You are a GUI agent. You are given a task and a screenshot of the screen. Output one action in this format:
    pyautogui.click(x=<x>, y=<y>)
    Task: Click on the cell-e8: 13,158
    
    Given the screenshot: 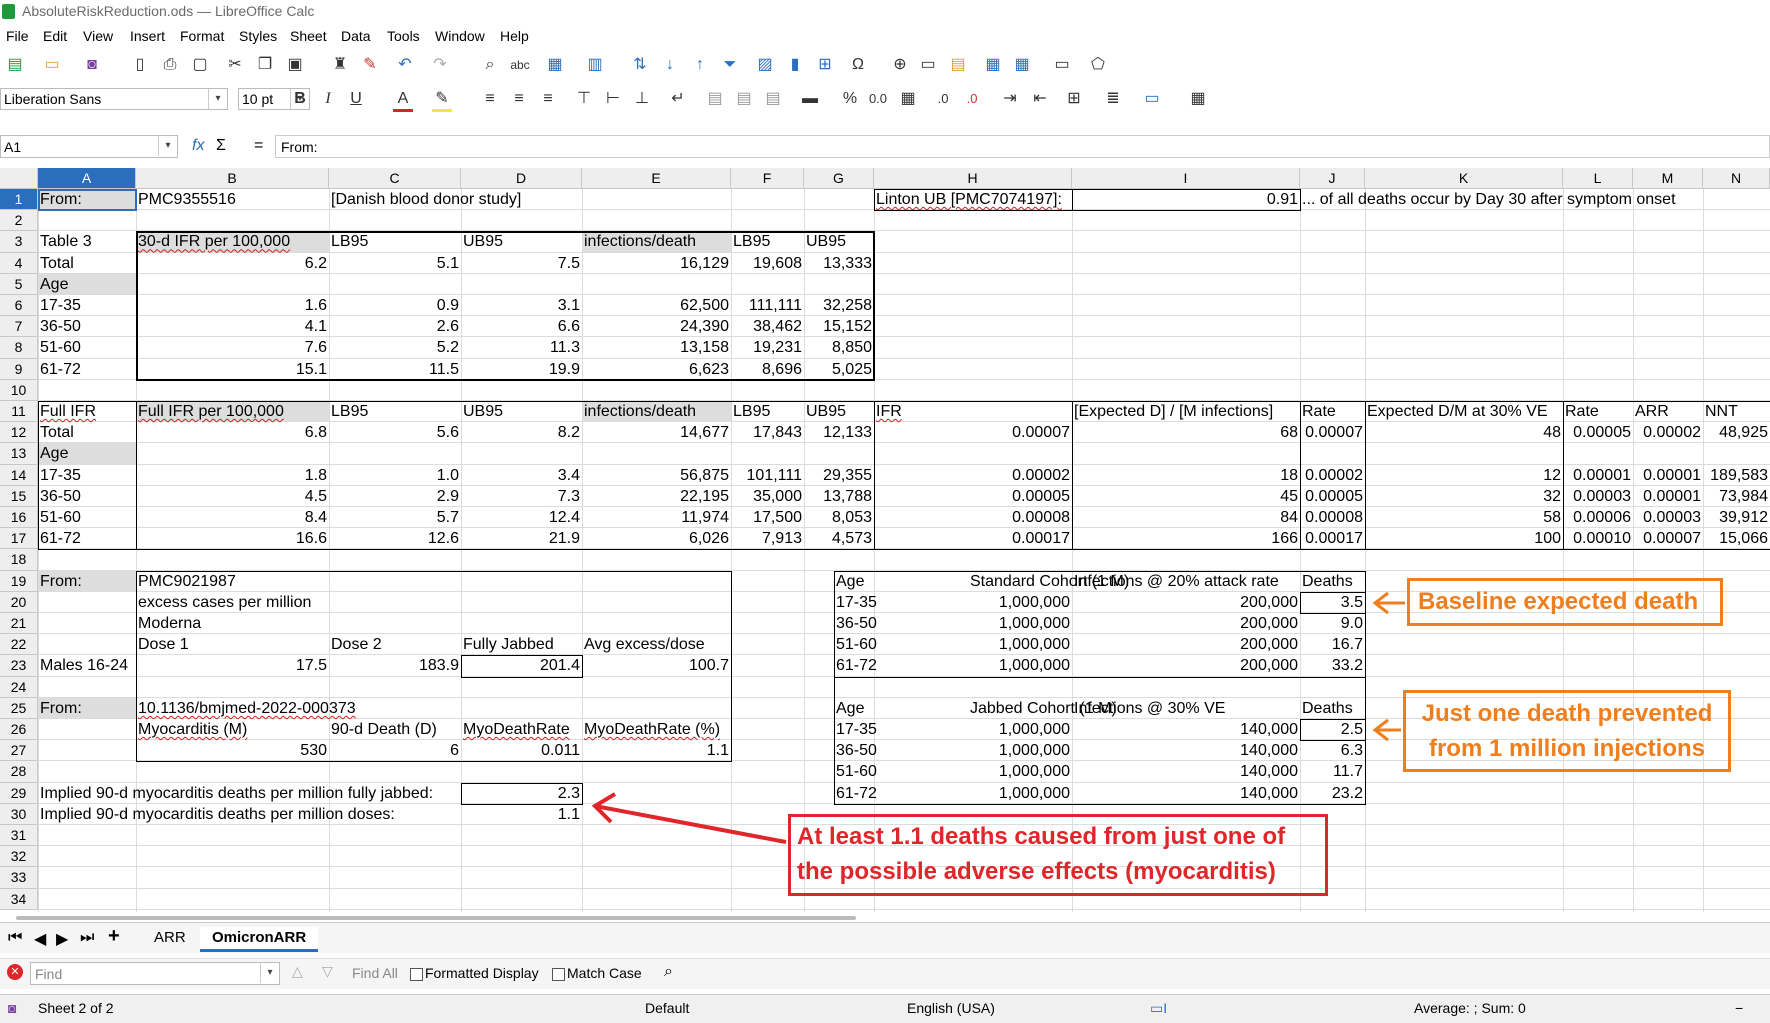 What is the action you would take?
    pyautogui.click(x=656, y=347)
    